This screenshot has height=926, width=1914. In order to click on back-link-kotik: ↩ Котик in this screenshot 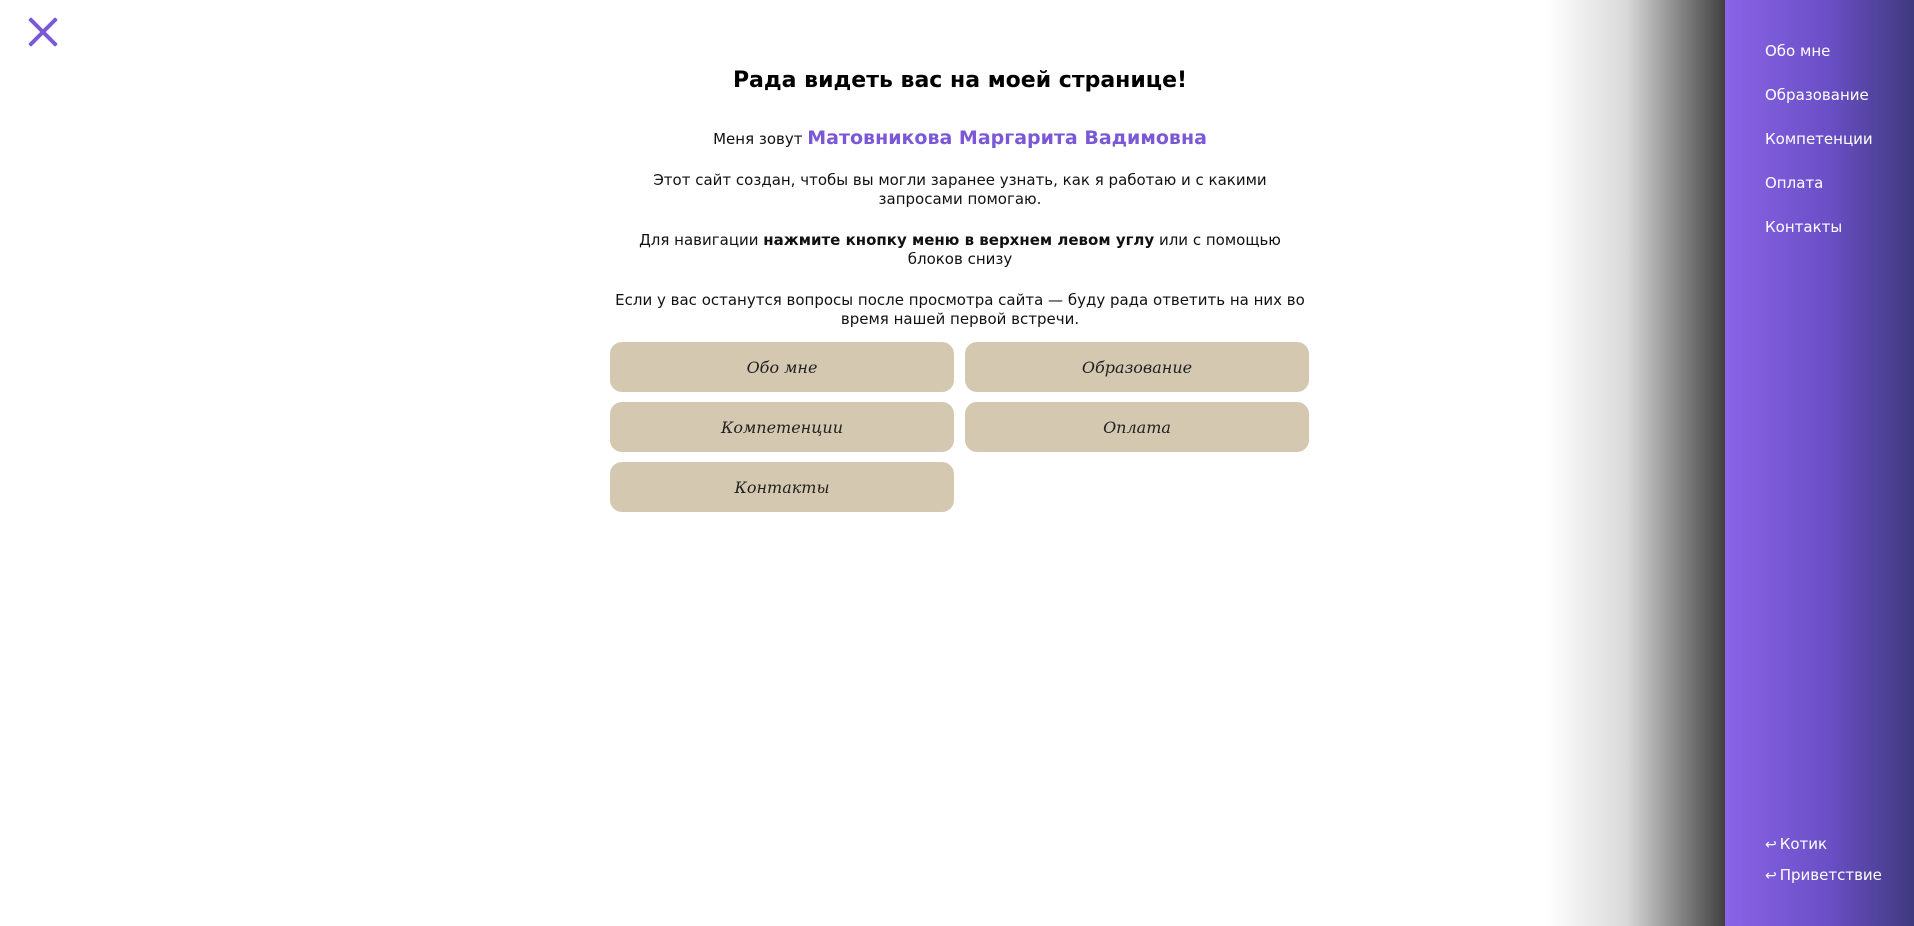, I will do `click(1823, 850)`.